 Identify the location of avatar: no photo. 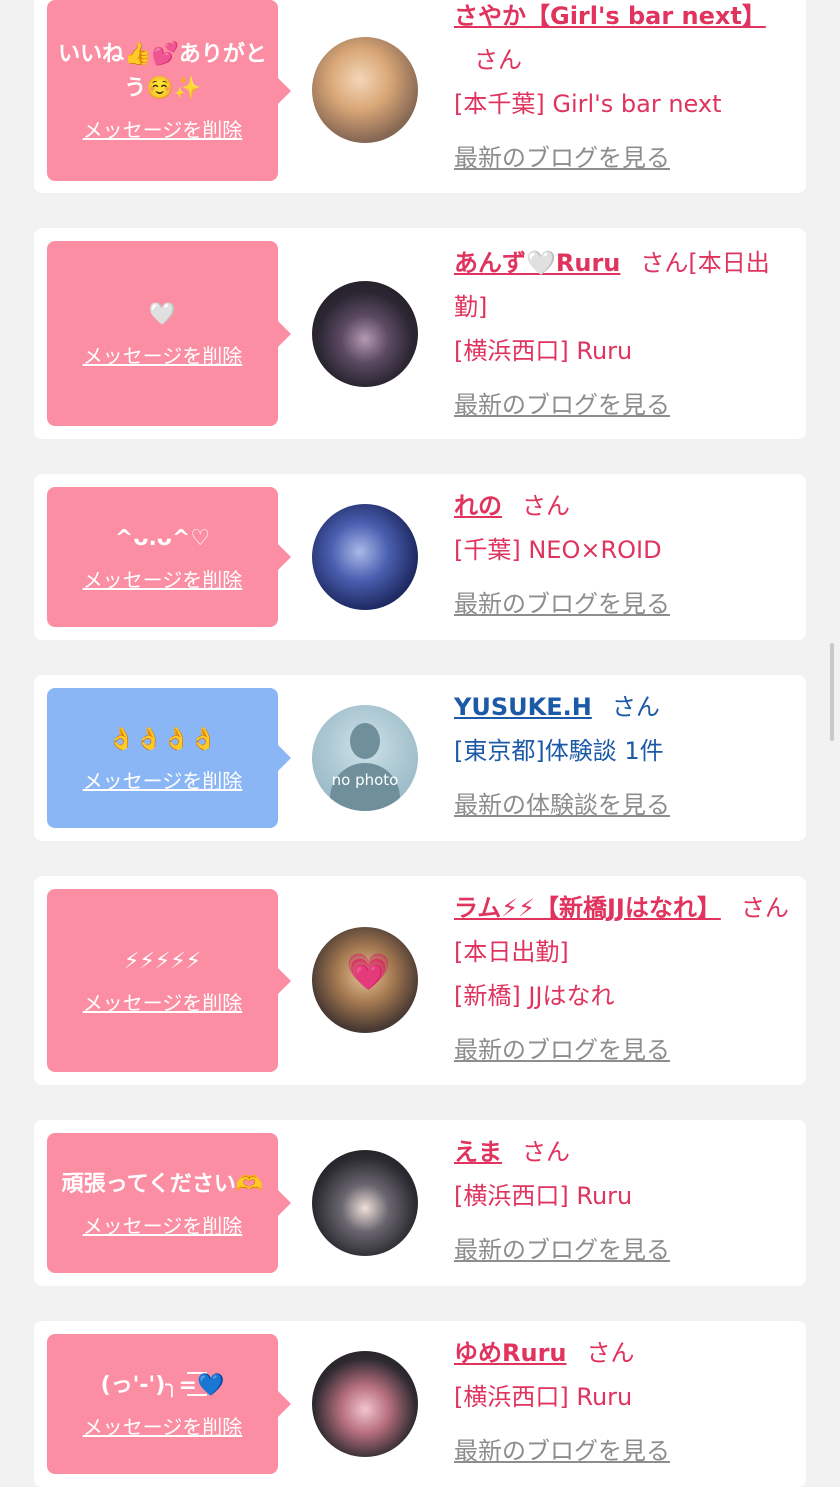
(365, 758).